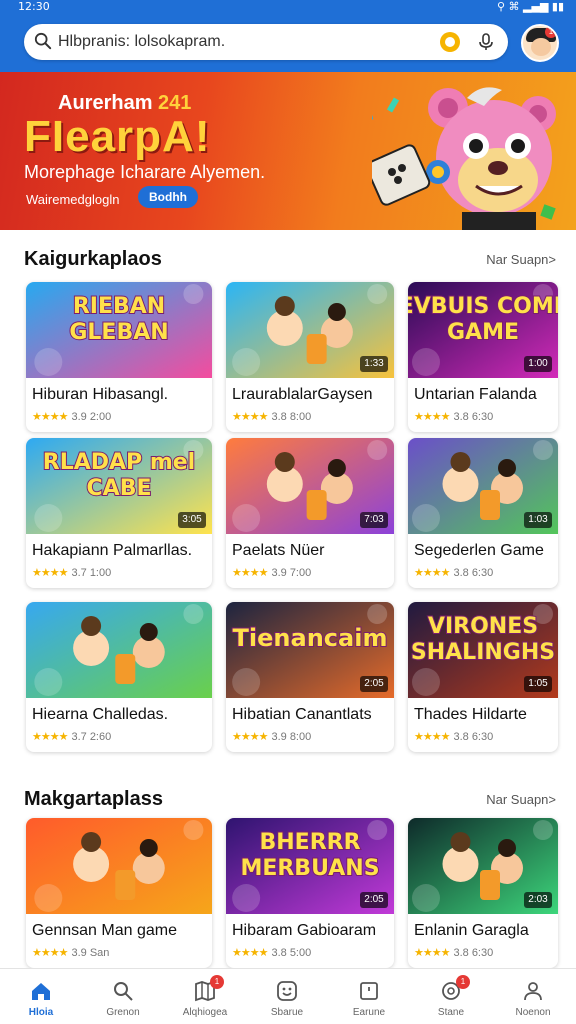 This screenshot has width=576, height=1024. What do you see at coordinates (538, 900) in the screenshot?
I see `duration-badge: 2:03` at bounding box center [538, 900].